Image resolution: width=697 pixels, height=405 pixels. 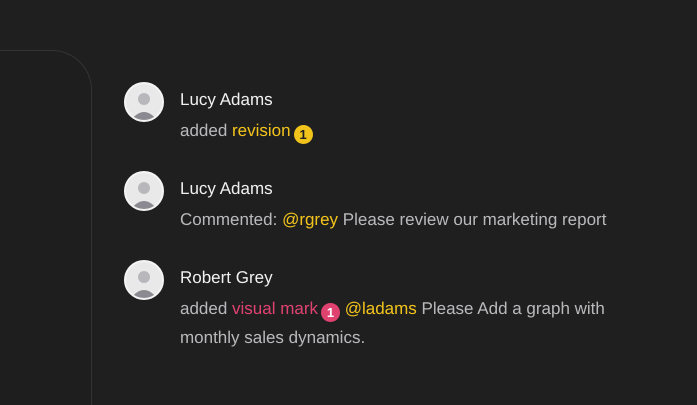 I want to click on activity-text: added visual mark 1 @ladams Please Add a graph with monthly sales dynamics., so click(x=393, y=323).